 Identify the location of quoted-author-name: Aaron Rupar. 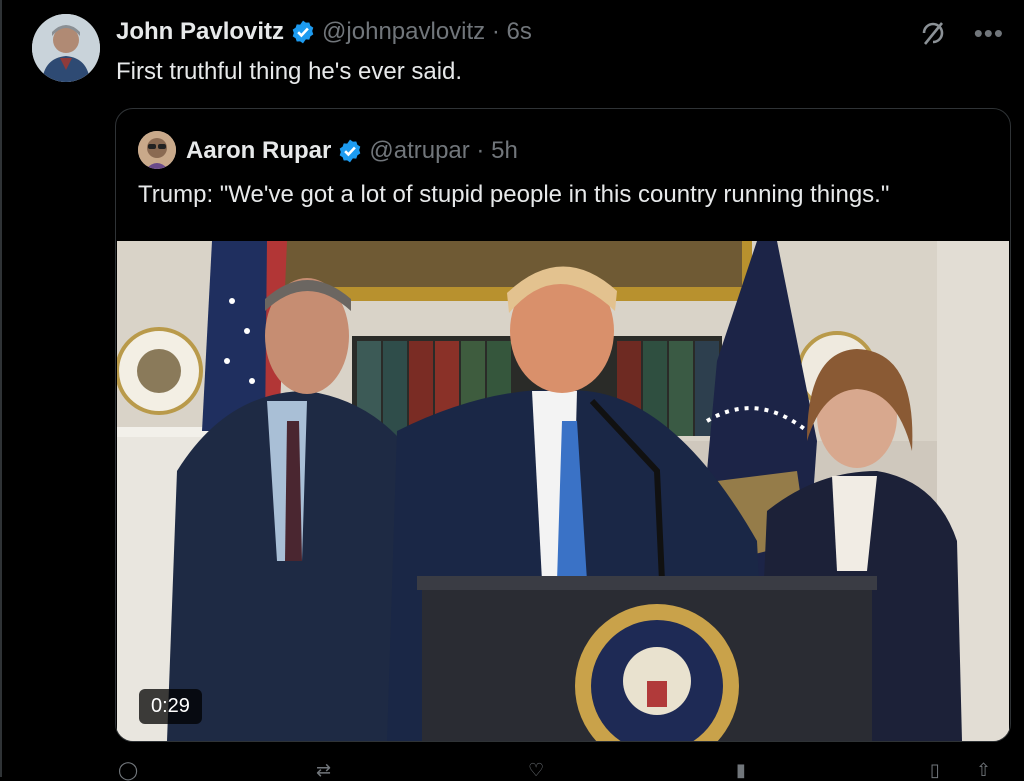
(258, 151).